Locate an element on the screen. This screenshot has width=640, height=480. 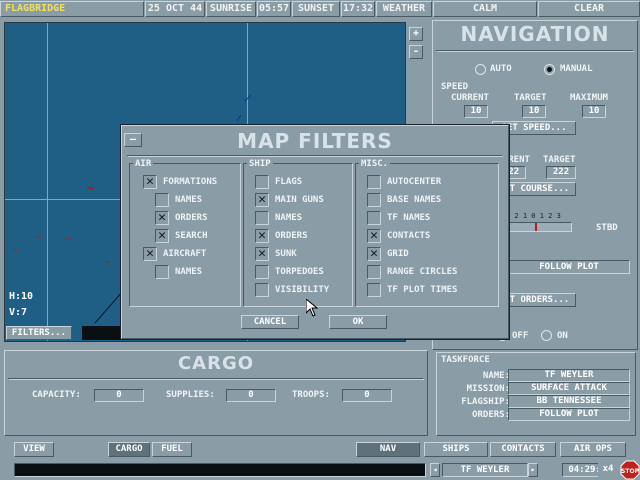
stop-icon: STOP is located at coordinates (630, 470).